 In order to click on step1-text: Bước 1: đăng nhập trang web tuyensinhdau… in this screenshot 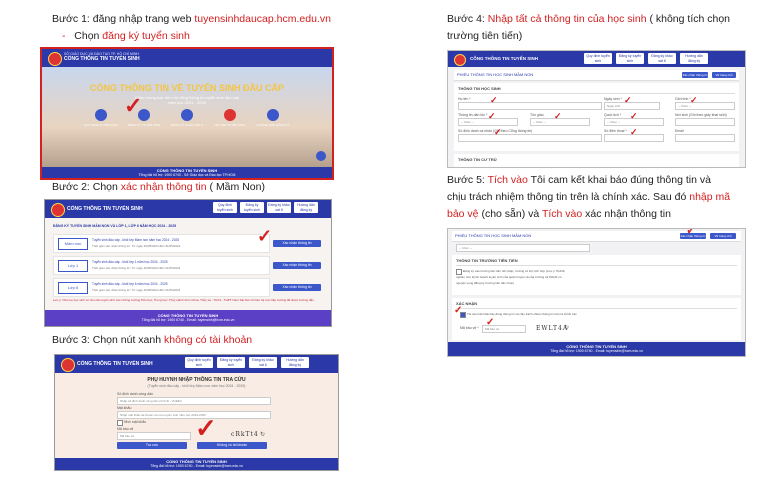, I will do `click(191, 19)`.